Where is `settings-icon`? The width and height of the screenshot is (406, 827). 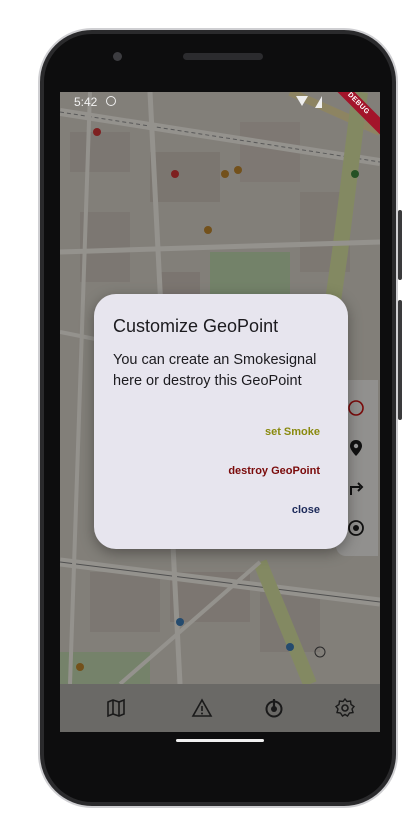
settings-icon is located at coordinates (345, 707).